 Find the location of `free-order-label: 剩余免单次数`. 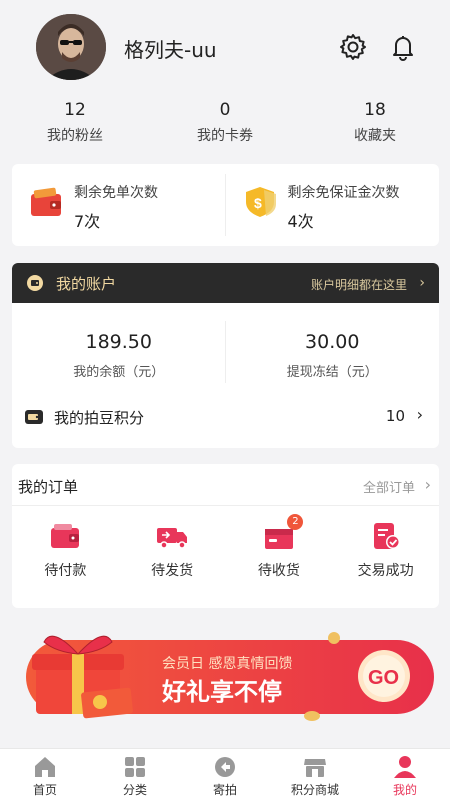

free-order-label: 剩余免单次数 is located at coordinates (116, 193).